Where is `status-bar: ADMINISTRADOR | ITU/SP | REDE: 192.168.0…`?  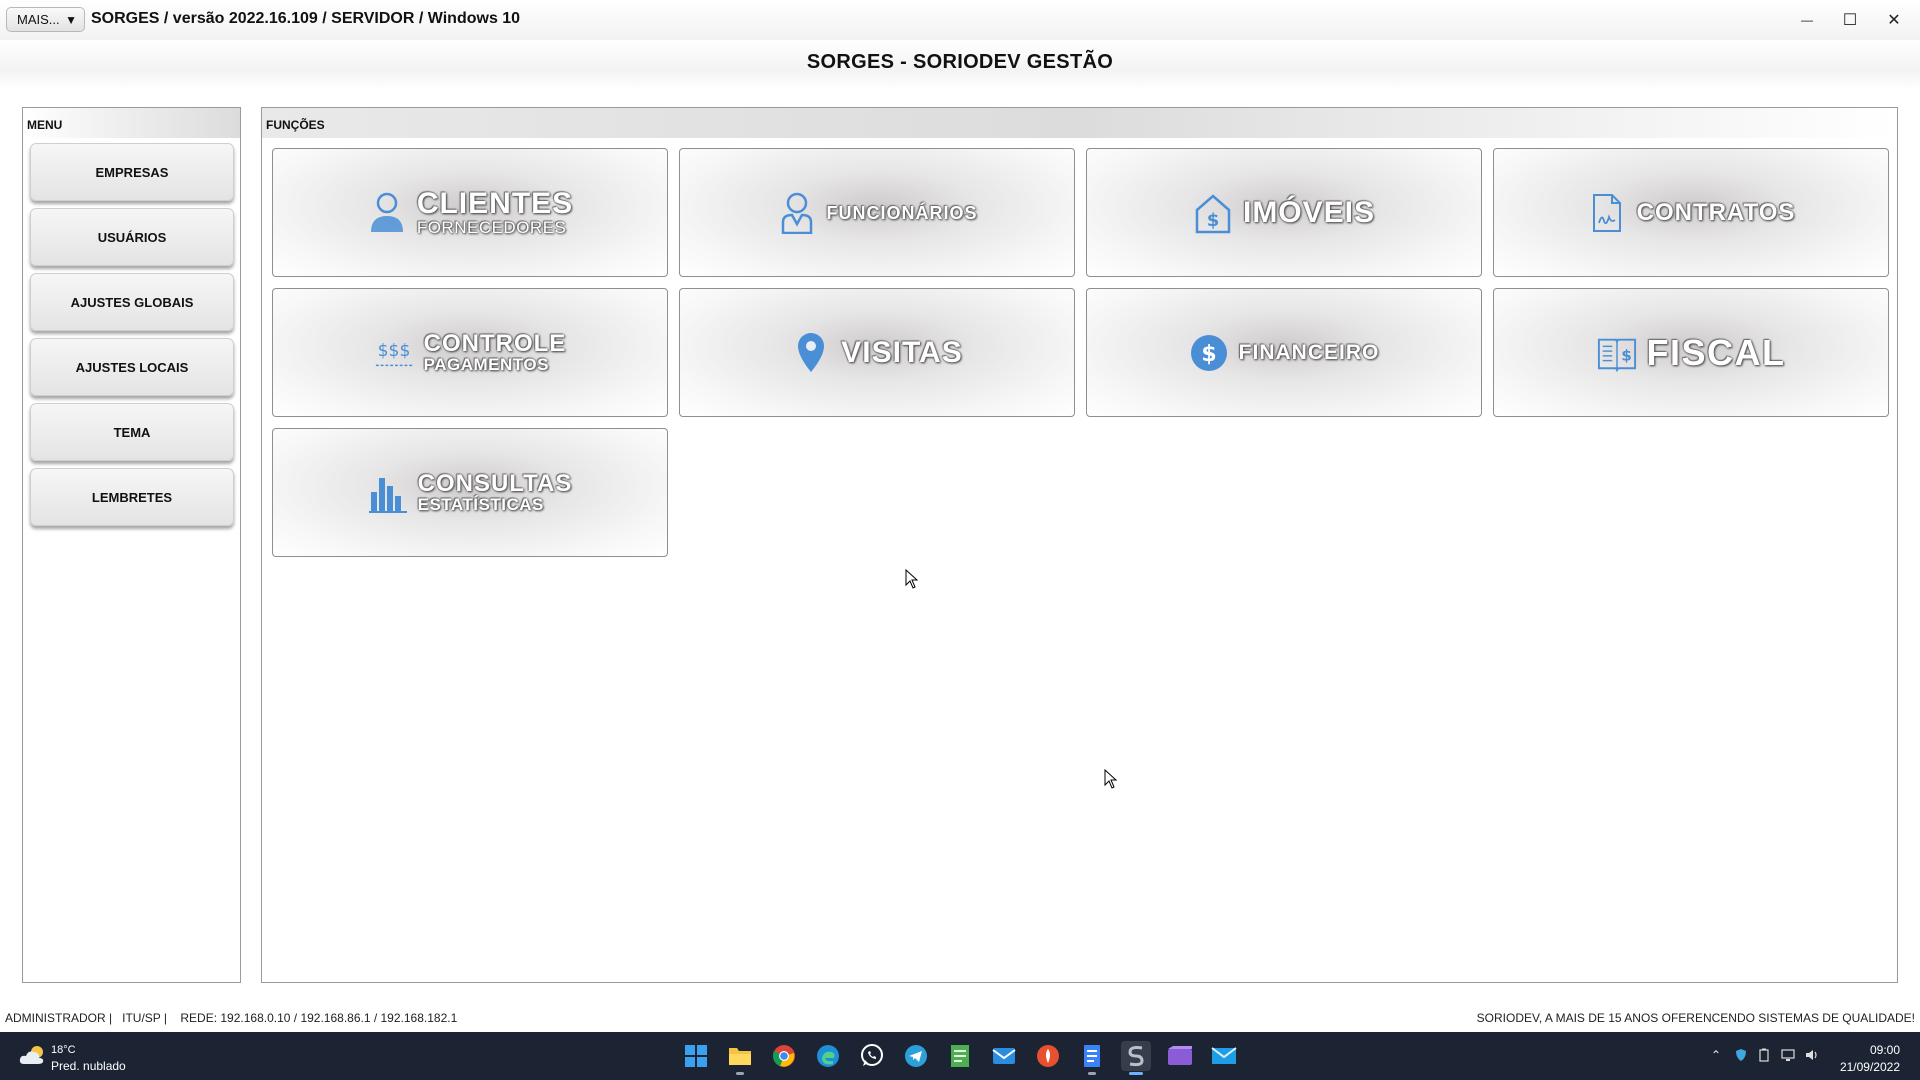 status-bar: ADMINISTRADOR | ITU/SP | REDE: 192.168.0… is located at coordinates (960, 1017).